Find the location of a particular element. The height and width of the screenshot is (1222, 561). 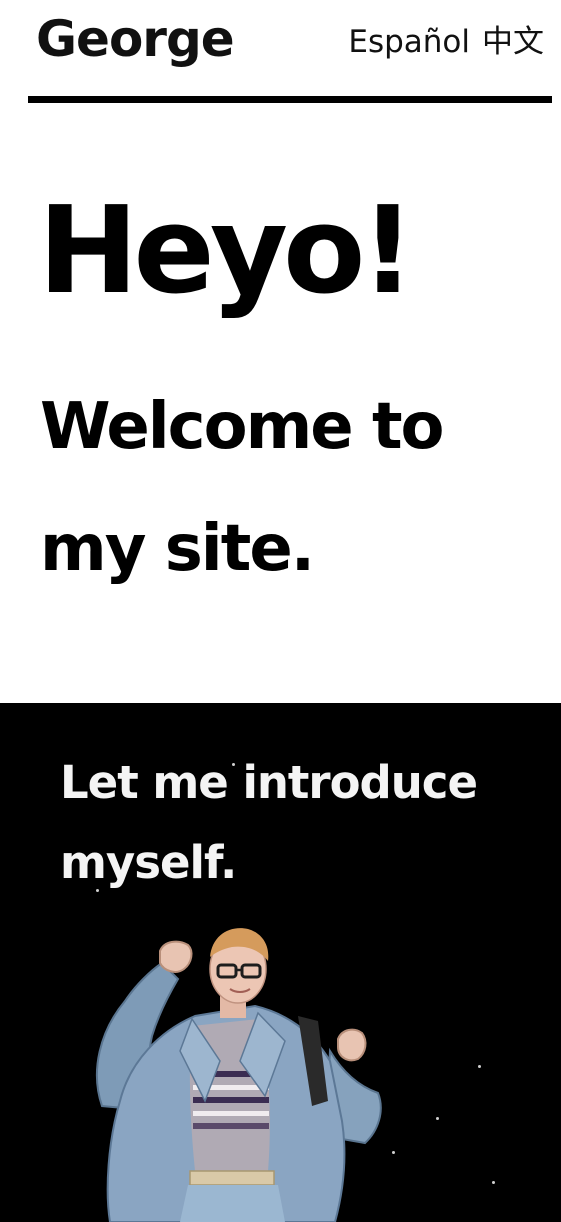

site-name-link: George is located at coordinates (135, 39).